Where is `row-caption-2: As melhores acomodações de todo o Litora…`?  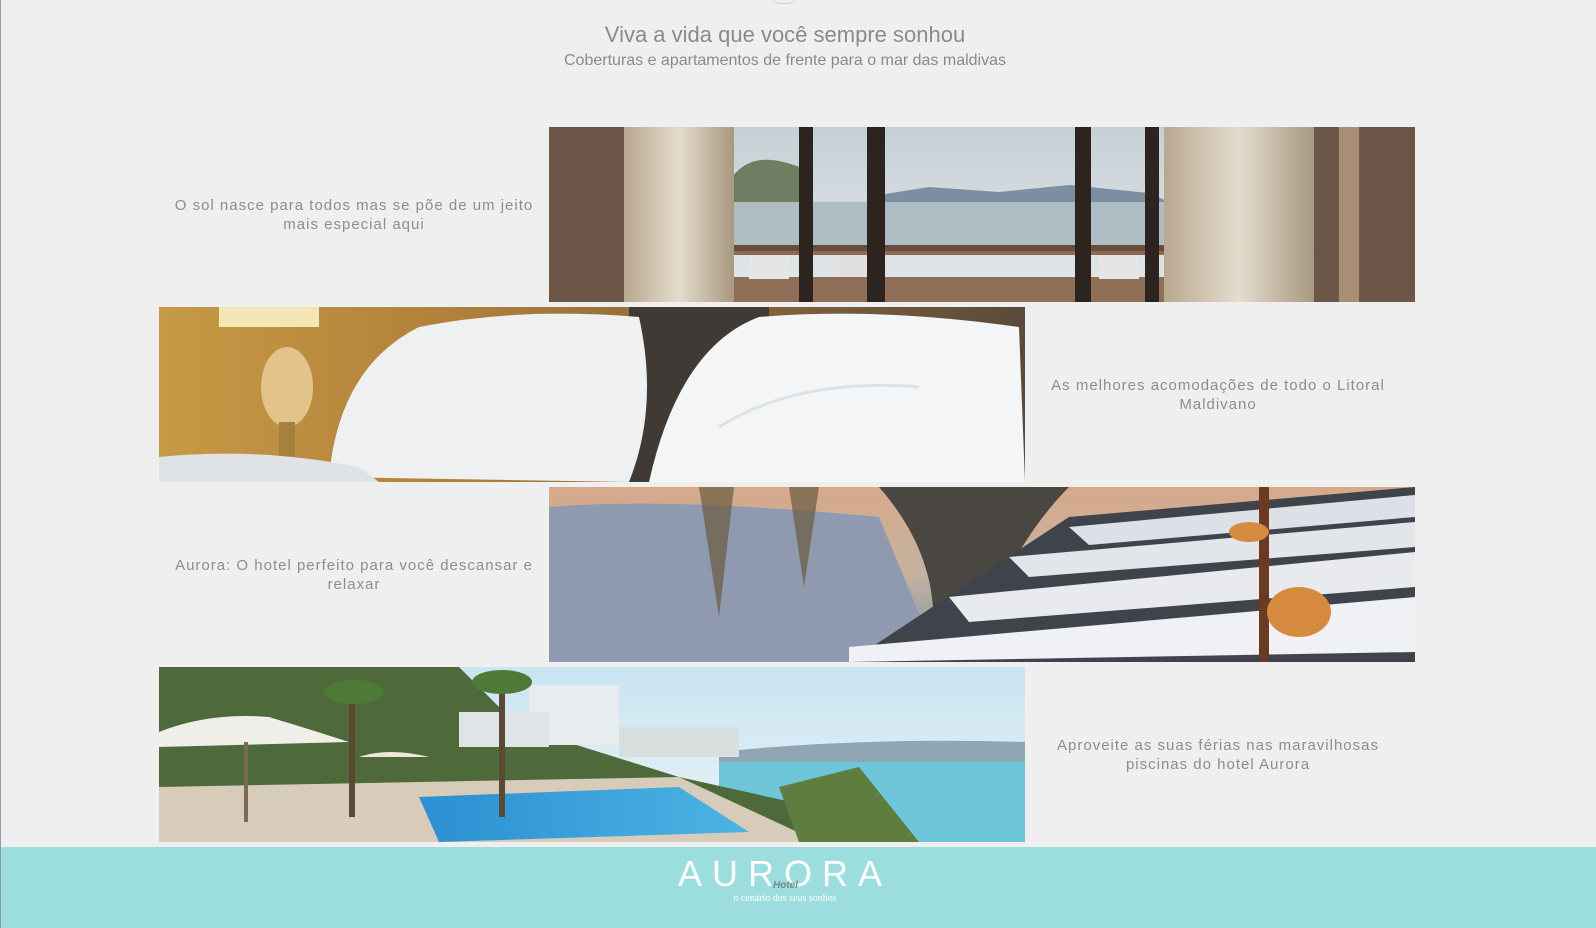
row-caption-2: As melhores acomodações de todo o Litora… is located at coordinates (1218, 395).